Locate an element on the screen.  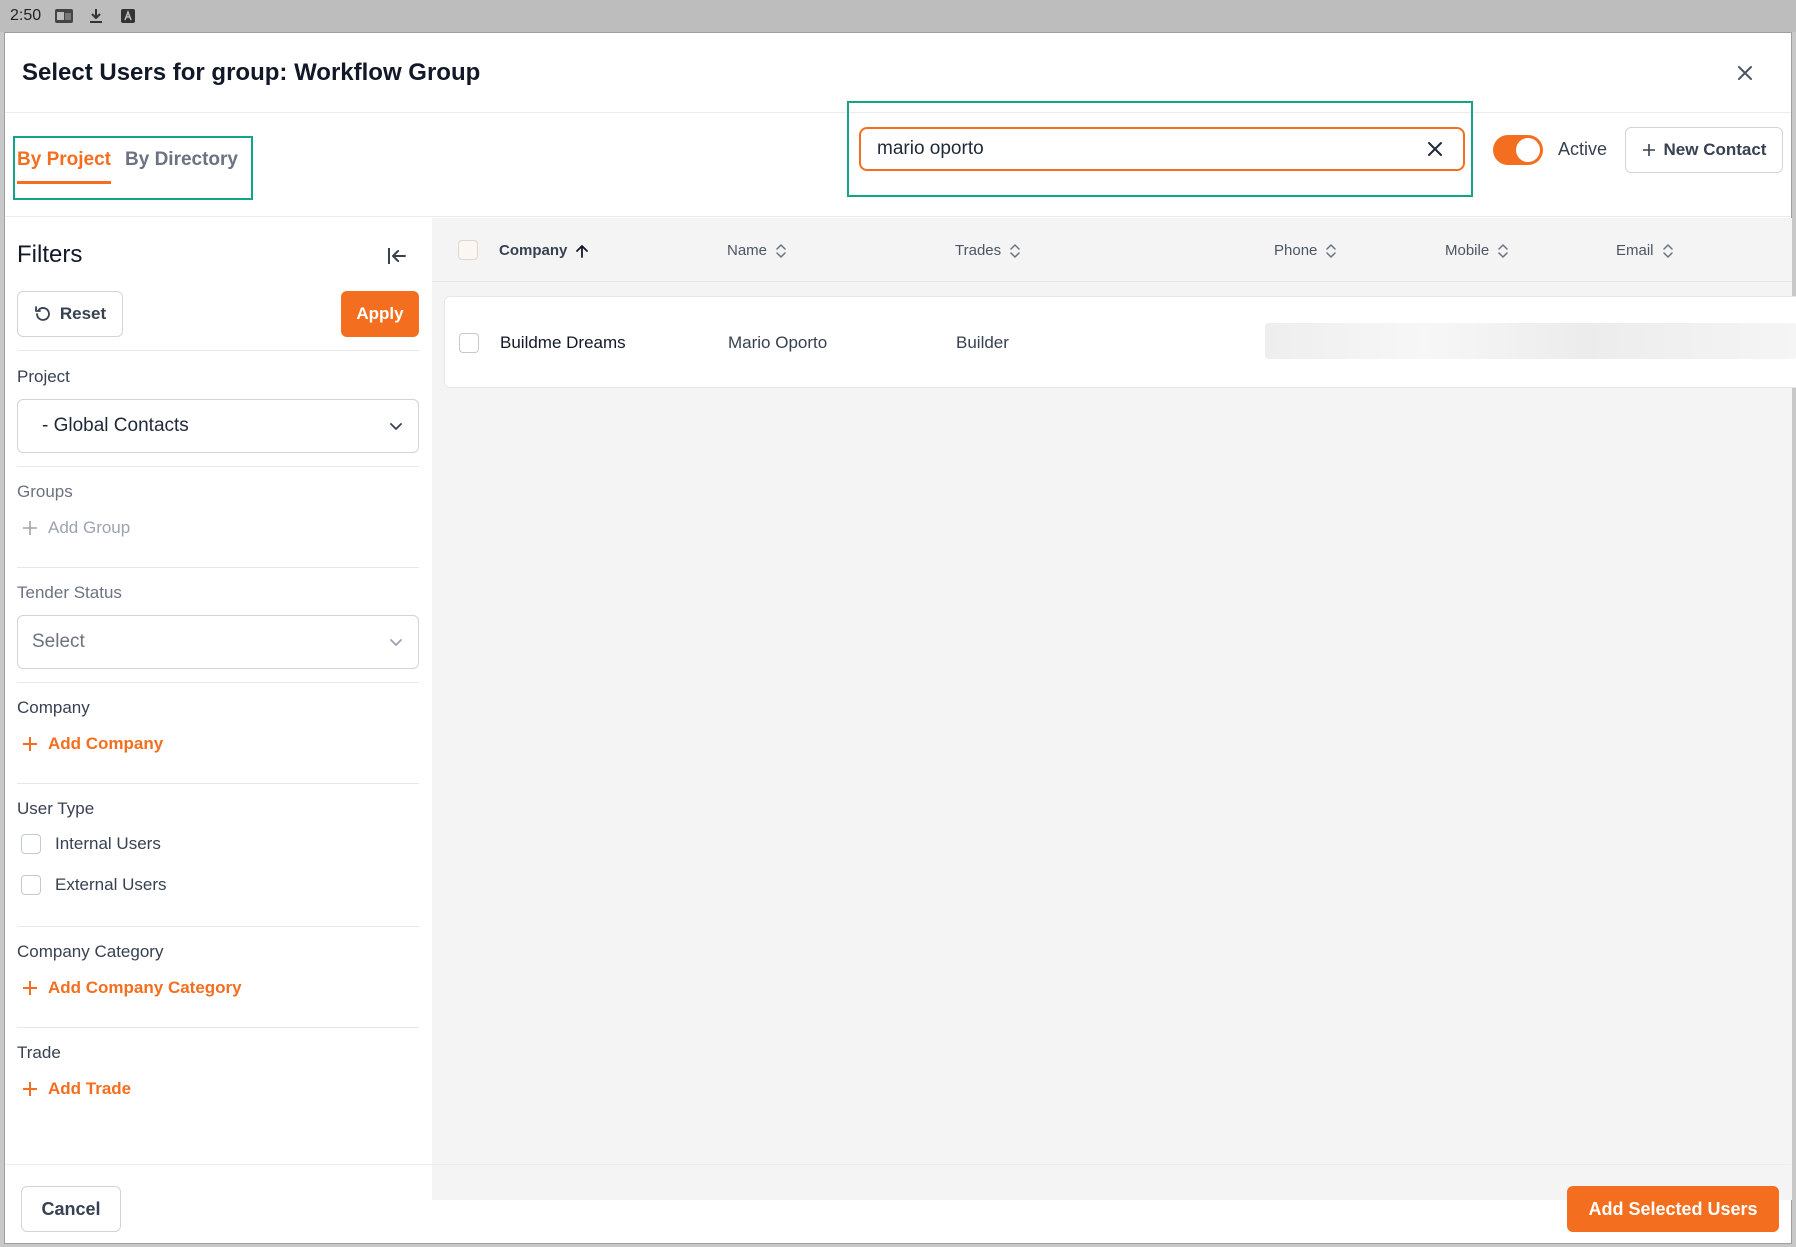
select-all-checkbox is located at coordinates (468, 250).